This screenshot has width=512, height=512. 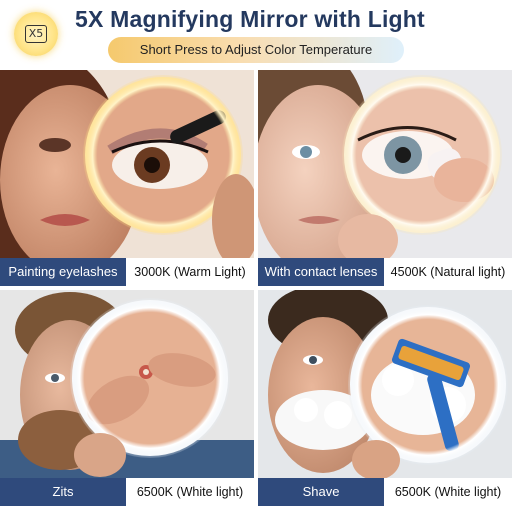 What do you see at coordinates (321, 492) in the screenshot?
I see `scene-label: Shave` at bounding box center [321, 492].